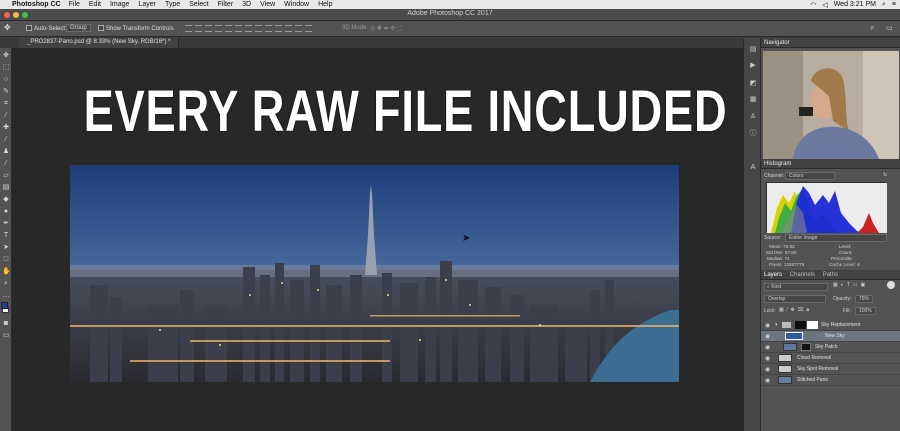  I want to click on distribute-middle-icon, so click(258, 28).